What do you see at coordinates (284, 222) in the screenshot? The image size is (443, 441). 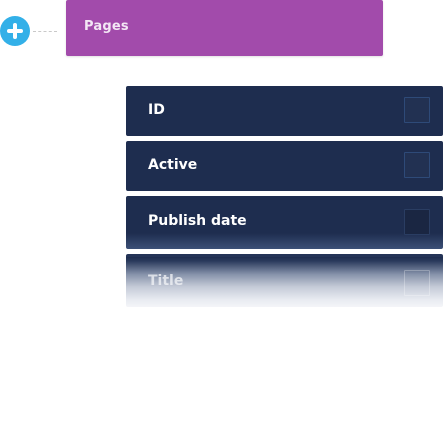 I see `field-row-publish-date: Publish date` at bounding box center [284, 222].